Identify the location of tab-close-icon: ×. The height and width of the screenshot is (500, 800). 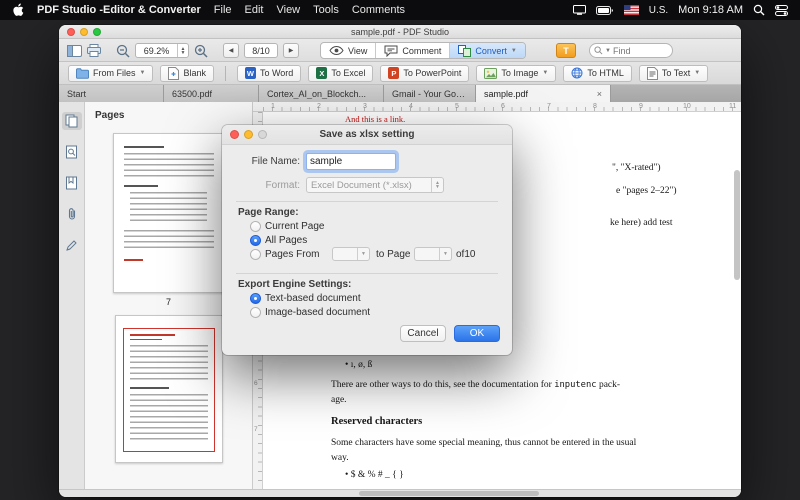
(599, 94).